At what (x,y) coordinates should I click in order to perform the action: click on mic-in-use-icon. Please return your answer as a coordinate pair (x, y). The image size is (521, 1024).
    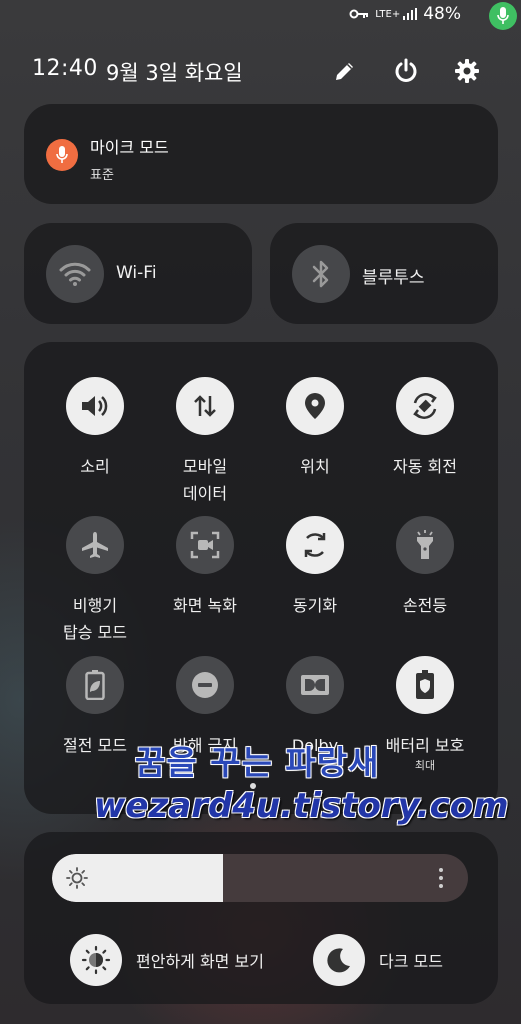
    Looking at the image, I should click on (503, 16).